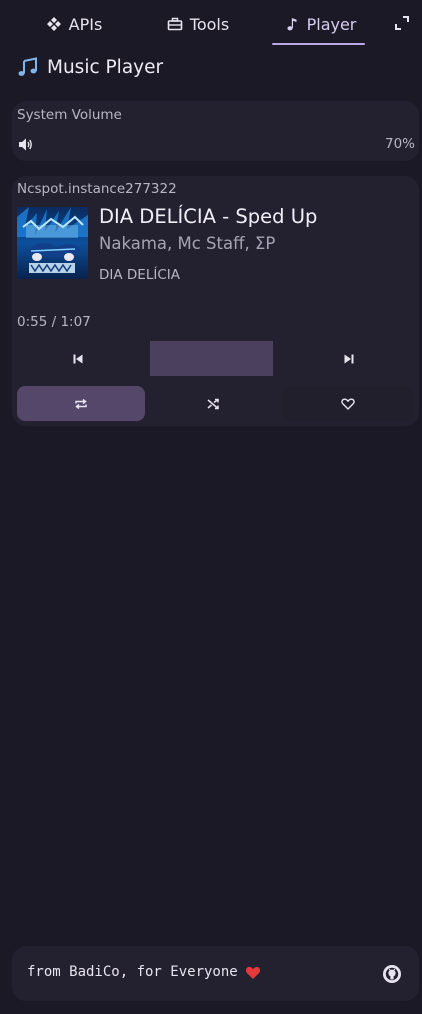  I want to click on music-notes-icon, so click(27, 66).